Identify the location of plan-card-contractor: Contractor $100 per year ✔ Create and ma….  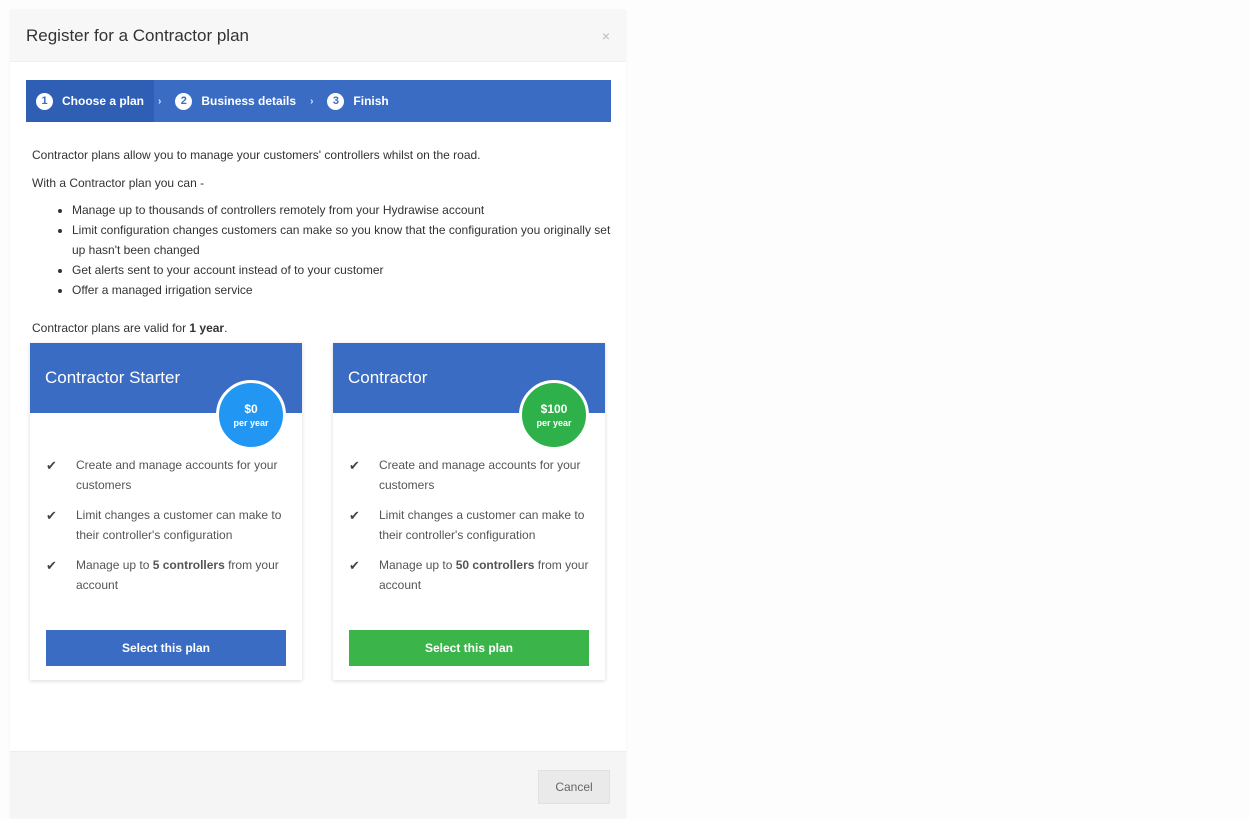
(469, 511).